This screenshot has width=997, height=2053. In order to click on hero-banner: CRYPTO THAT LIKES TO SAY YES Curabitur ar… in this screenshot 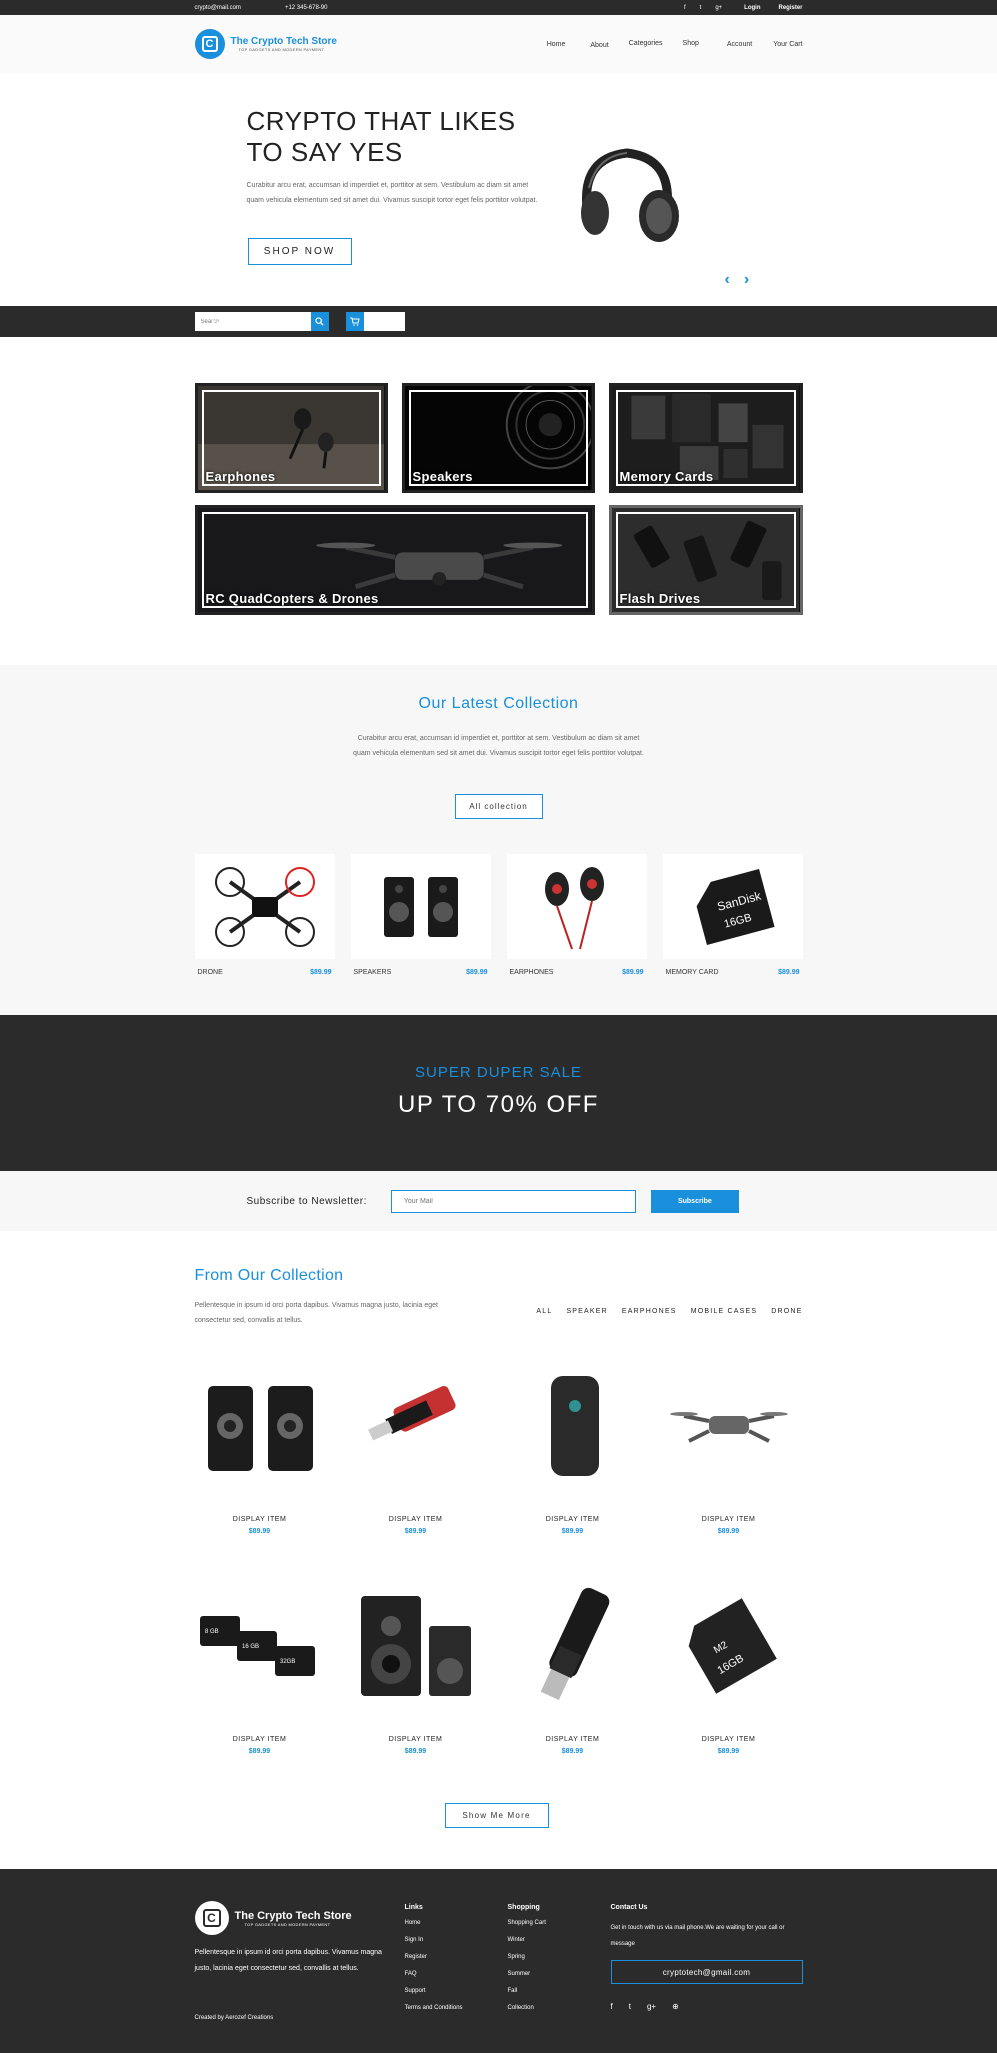, I will do `click(498, 189)`.